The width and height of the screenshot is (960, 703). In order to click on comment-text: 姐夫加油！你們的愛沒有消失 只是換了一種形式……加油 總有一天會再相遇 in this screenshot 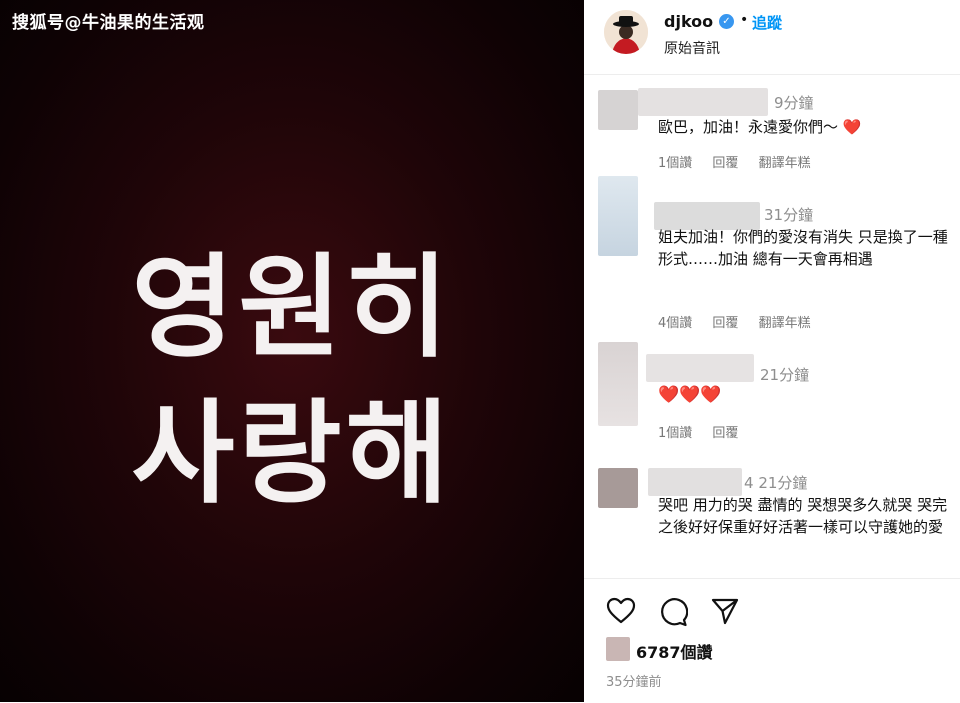, I will do `click(803, 248)`.